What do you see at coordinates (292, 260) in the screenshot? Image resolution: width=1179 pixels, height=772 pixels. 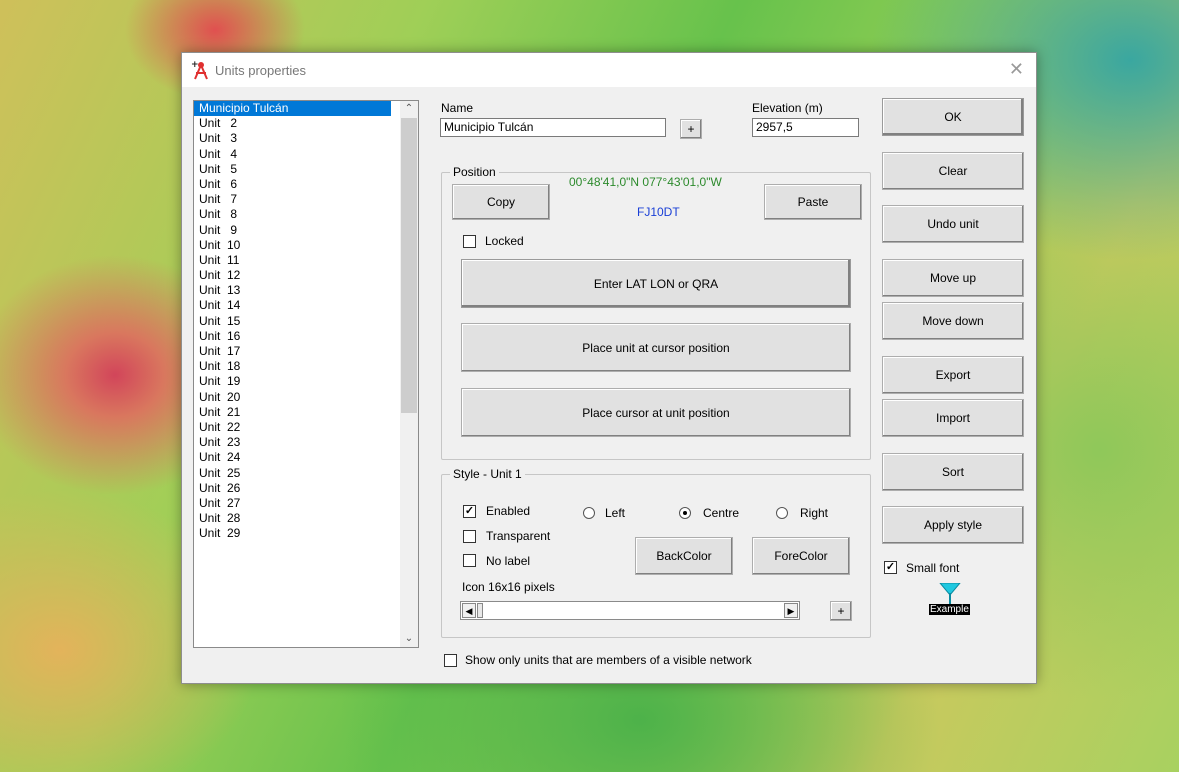 I see `list-item: Unit 11` at bounding box center [292, 260].